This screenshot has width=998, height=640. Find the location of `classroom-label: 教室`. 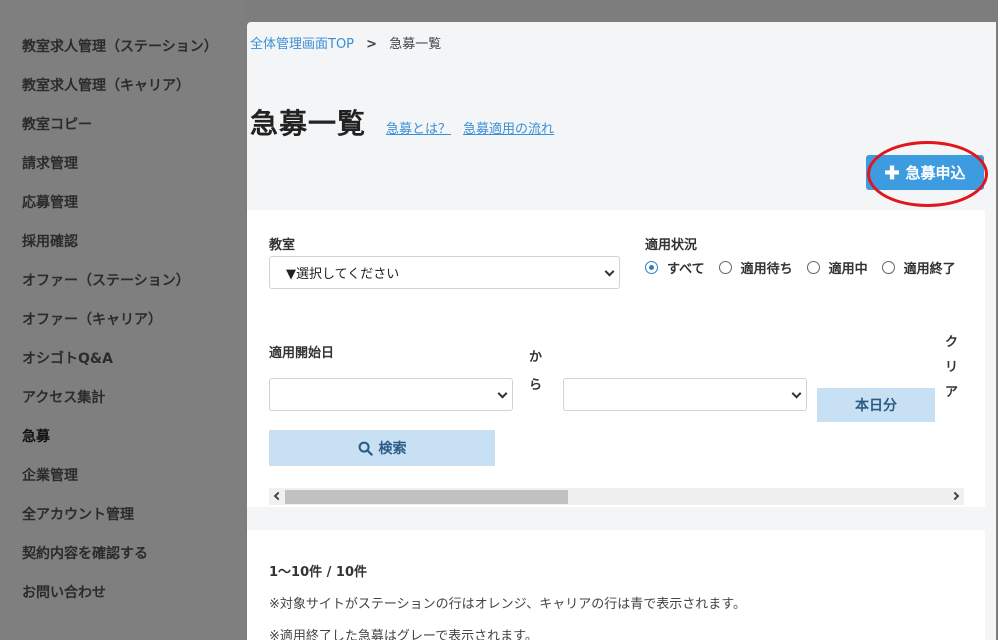

classroom-label: 教室 is located at coordinates (282, 245).